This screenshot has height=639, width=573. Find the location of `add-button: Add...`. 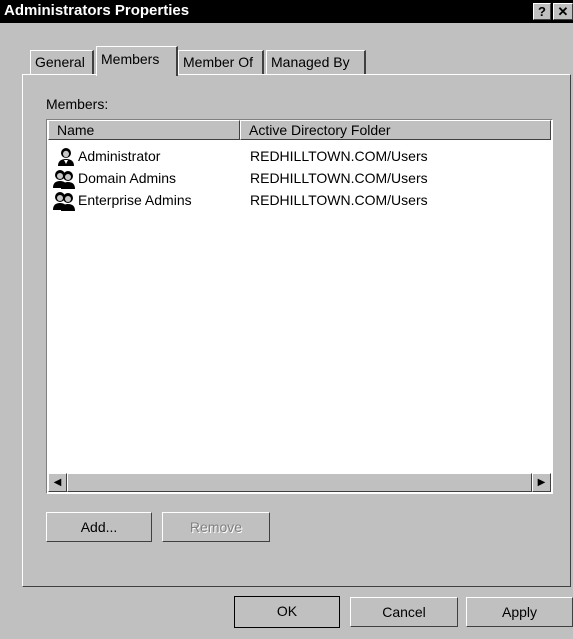

add-button: Add... is located at coordinates (99, 527).